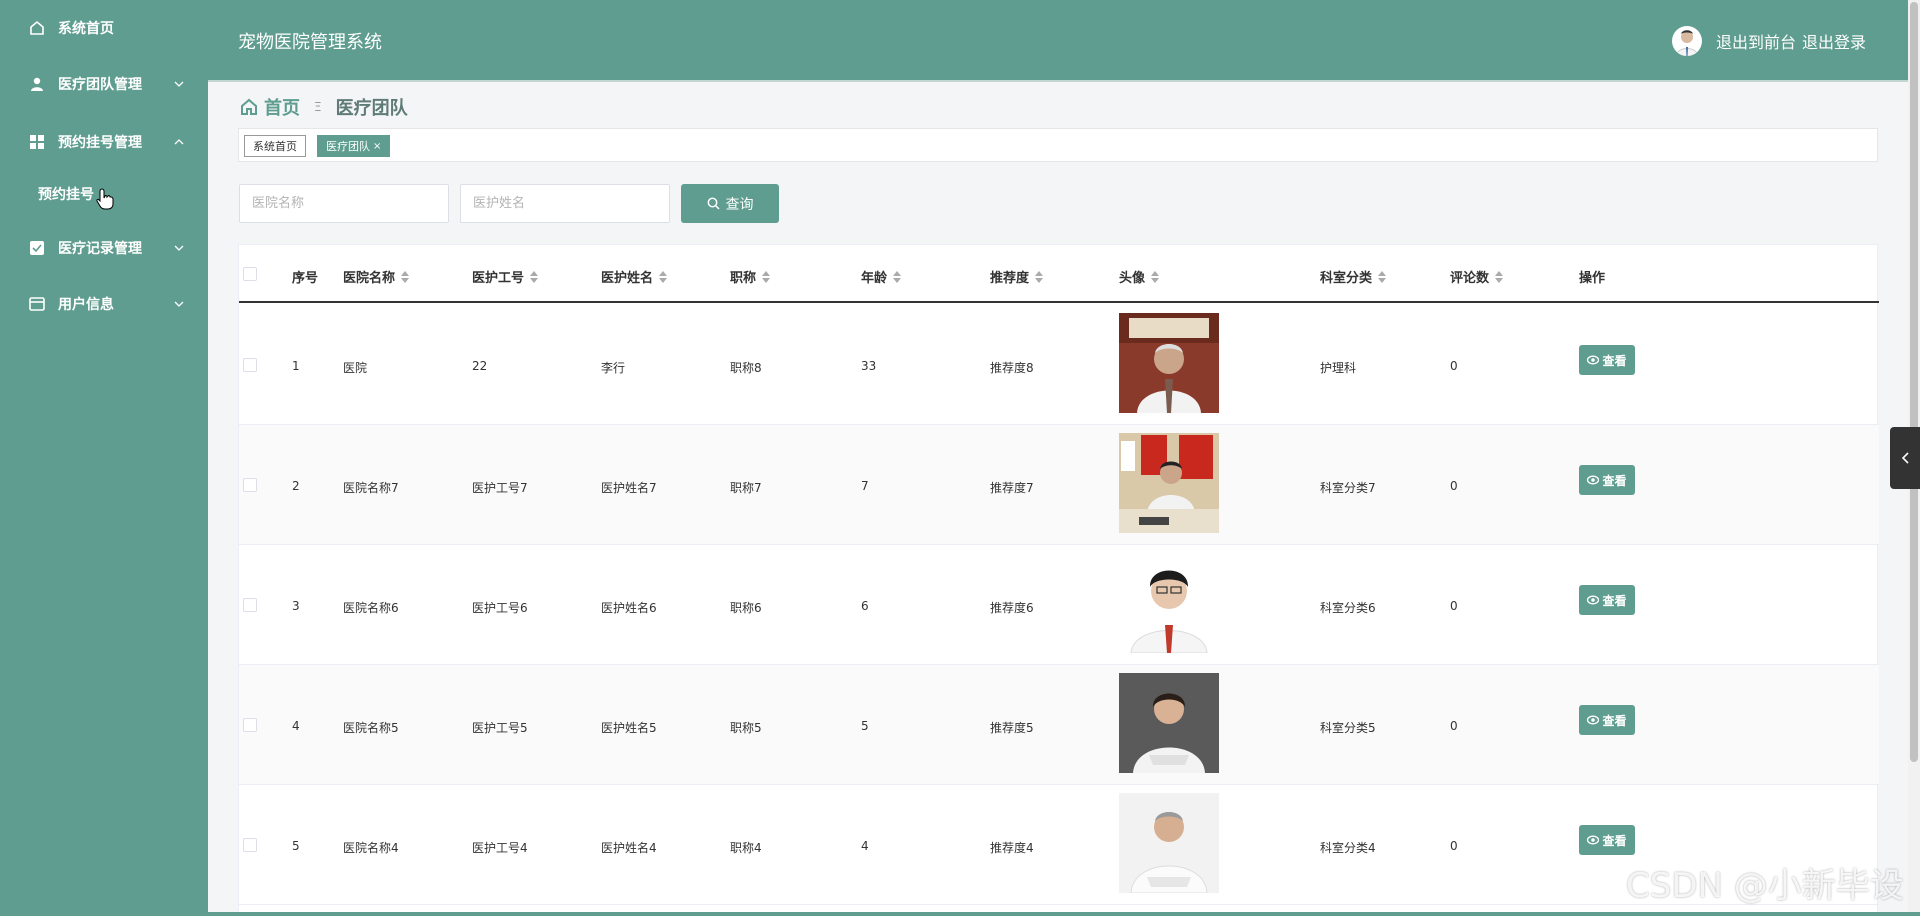 Image resolution: width=1920 pixels, height=916 pixels. Describe the element at coordinates (344, 203) in the screenshot. I see `hospital-name-input` at that location.